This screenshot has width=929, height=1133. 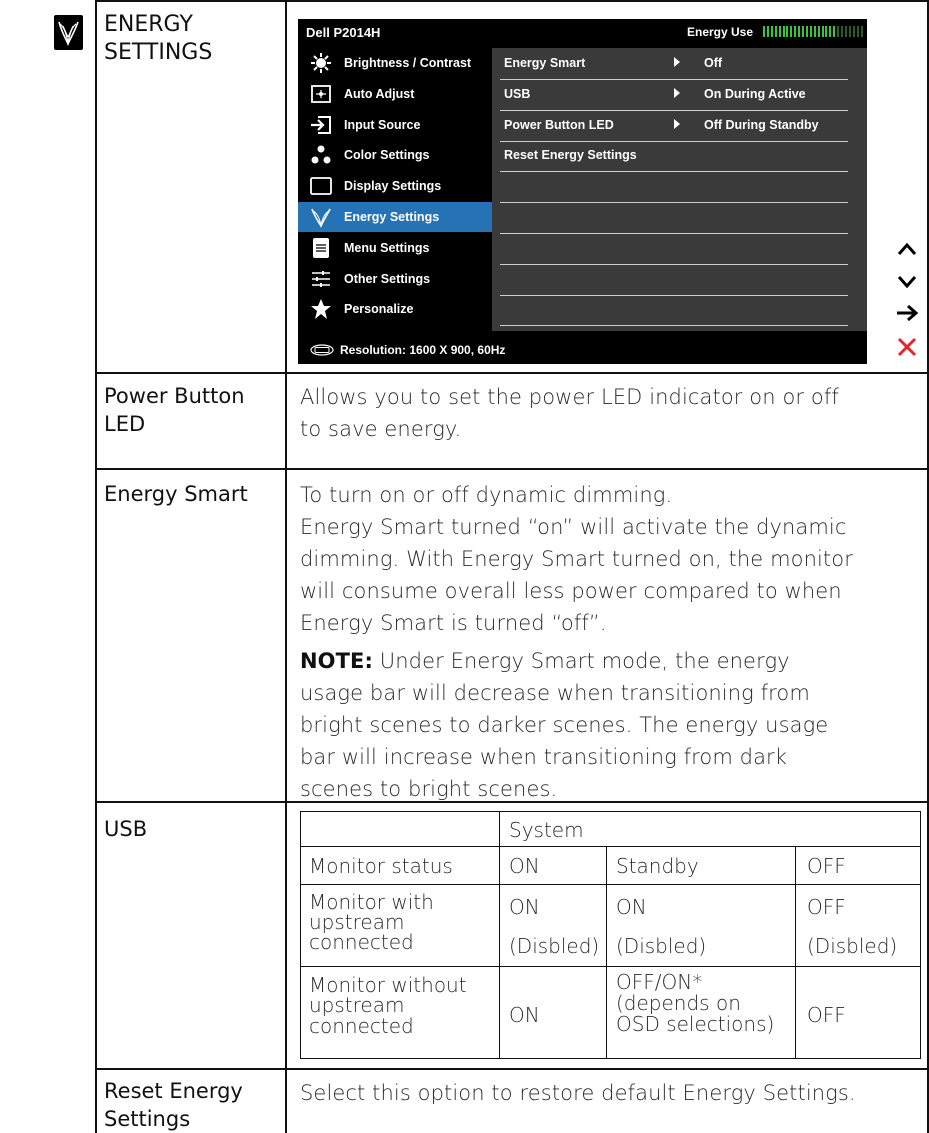 What do you see at coordinates (581, 661) in the screenshot?
I see `note-text: Under Energy Smart mode, the energy` at bounding box center [581, 661].